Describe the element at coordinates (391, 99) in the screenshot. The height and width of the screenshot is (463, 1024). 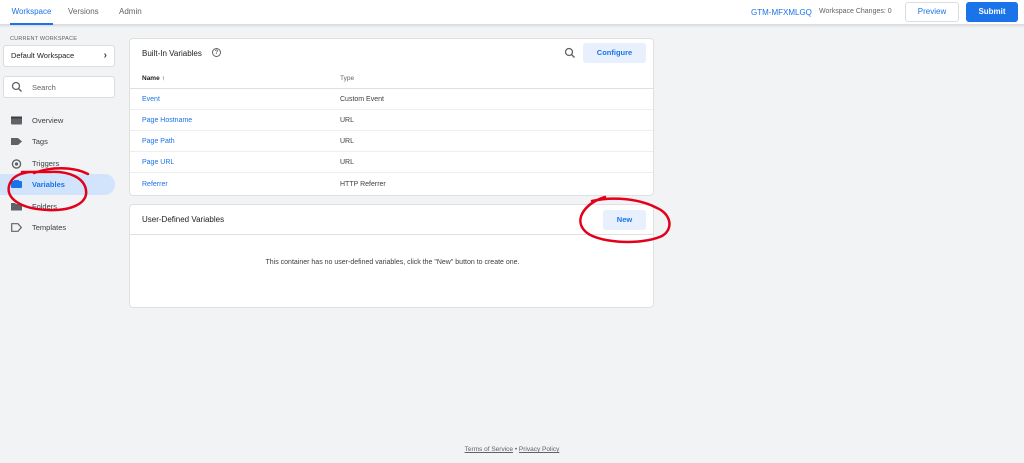
I see `table-row: Event Custom Event` at that location.